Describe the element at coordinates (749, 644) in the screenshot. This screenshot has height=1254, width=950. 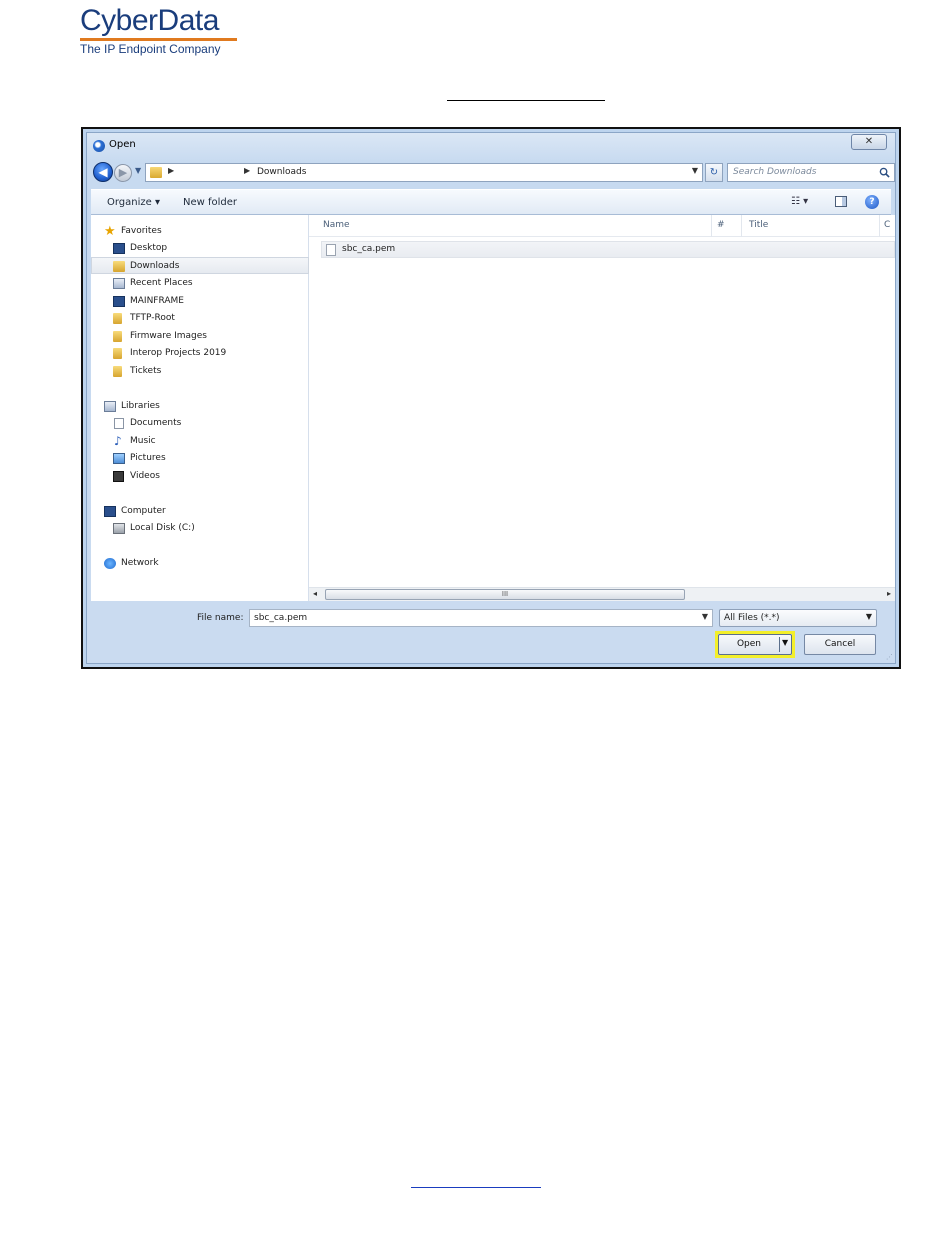
I see `open-button-label: Open` at that location.